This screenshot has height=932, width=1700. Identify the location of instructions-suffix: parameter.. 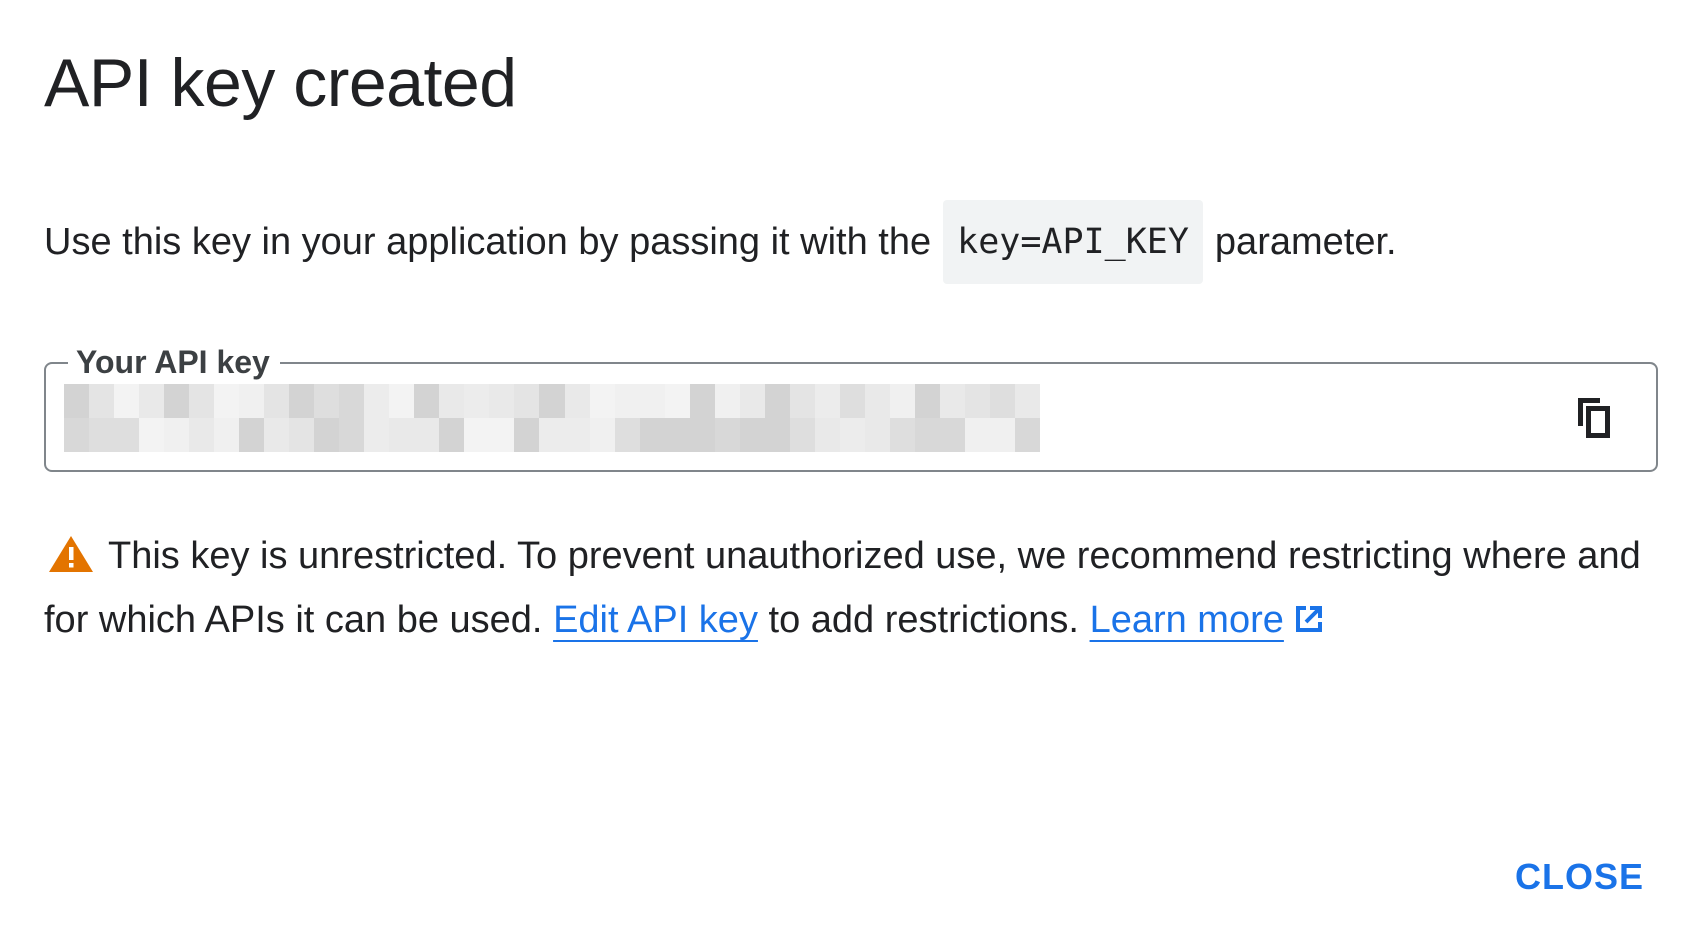
(1305, 241).